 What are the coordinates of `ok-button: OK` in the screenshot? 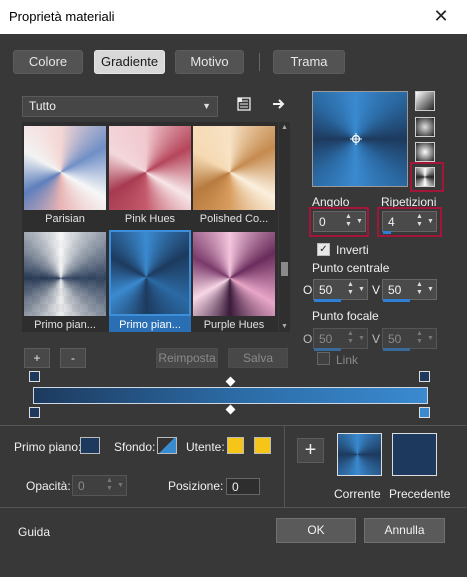 It's located at (316, 530).